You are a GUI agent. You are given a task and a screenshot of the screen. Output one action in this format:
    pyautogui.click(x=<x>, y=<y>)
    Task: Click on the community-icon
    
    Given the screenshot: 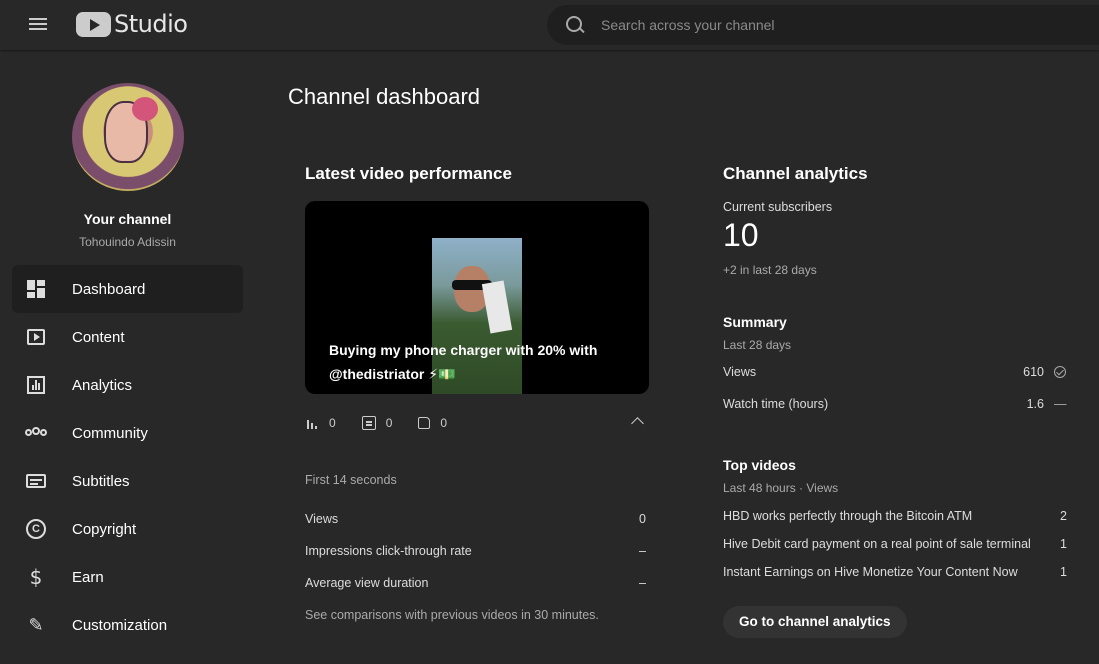 What is the action you would take?
    pyautogui.click(x=36, y=433)
    